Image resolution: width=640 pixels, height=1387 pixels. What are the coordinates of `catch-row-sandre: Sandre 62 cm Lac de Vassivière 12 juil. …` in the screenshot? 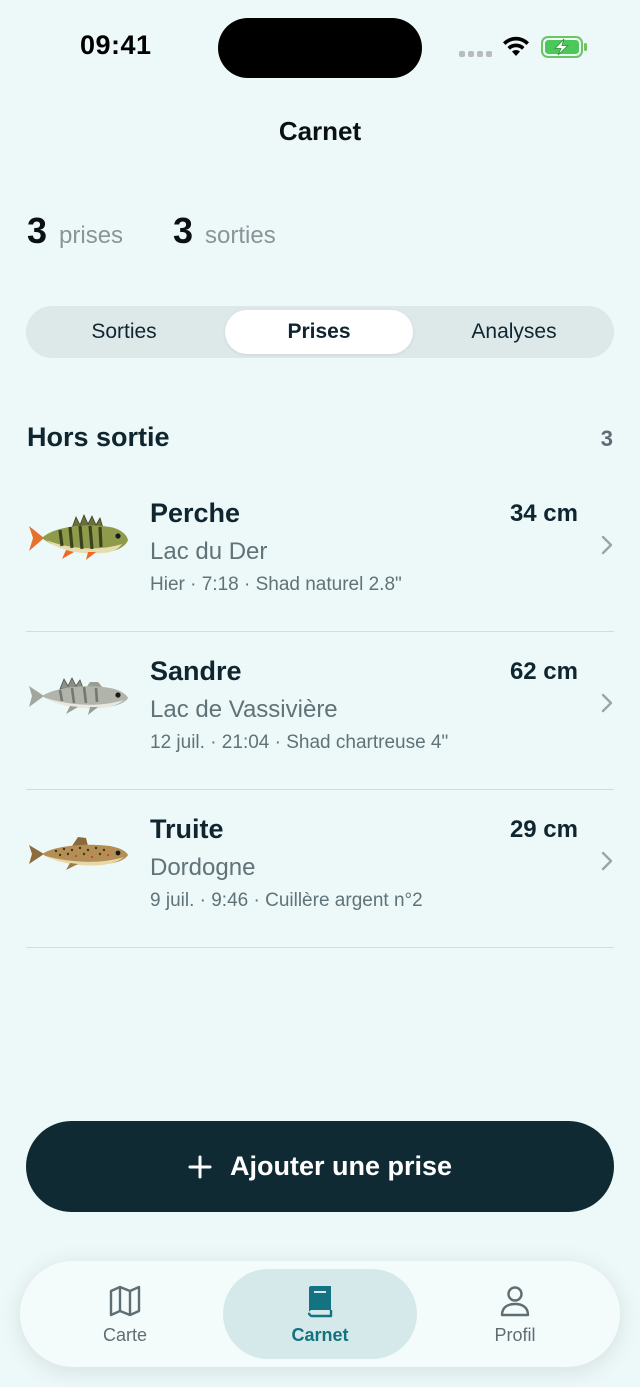 It's located at (320, 711).